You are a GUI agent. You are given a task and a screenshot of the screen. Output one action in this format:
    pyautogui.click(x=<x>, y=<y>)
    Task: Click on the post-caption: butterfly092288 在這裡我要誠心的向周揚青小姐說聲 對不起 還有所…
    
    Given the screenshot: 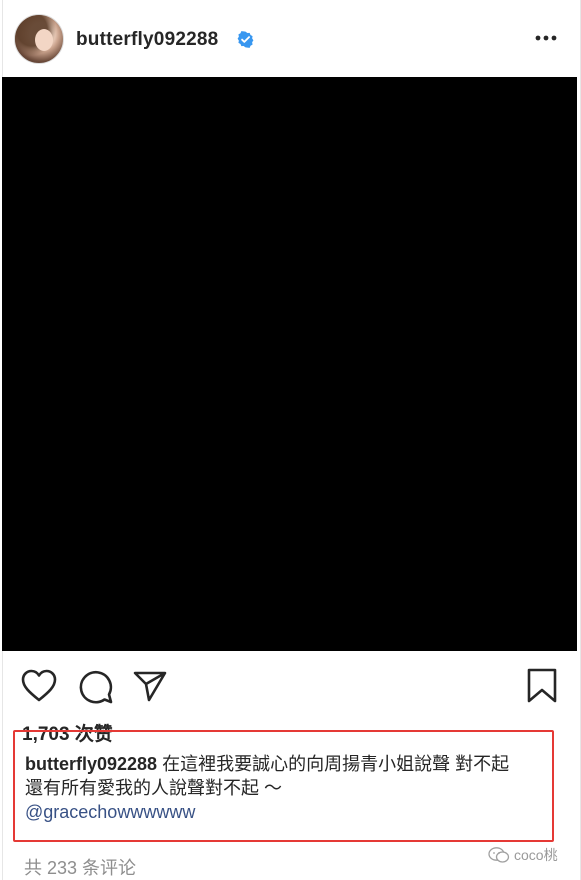 What is the action you would take?
    pyautogui.click(x=290, y=788)
    